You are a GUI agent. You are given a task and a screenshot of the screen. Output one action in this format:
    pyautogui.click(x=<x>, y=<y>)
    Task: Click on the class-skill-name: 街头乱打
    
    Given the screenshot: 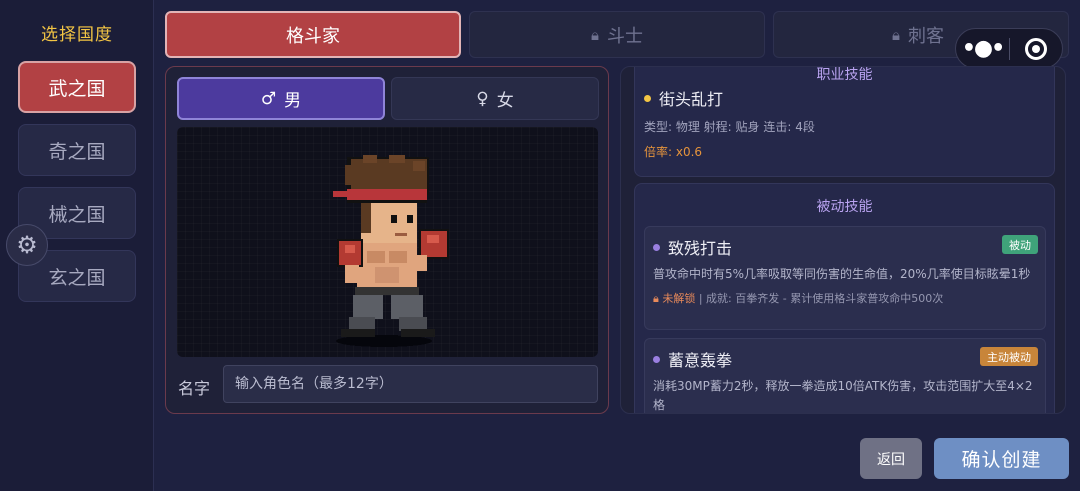 What is the action you would take?
    pyautogui.click(x=683, y=98)
    